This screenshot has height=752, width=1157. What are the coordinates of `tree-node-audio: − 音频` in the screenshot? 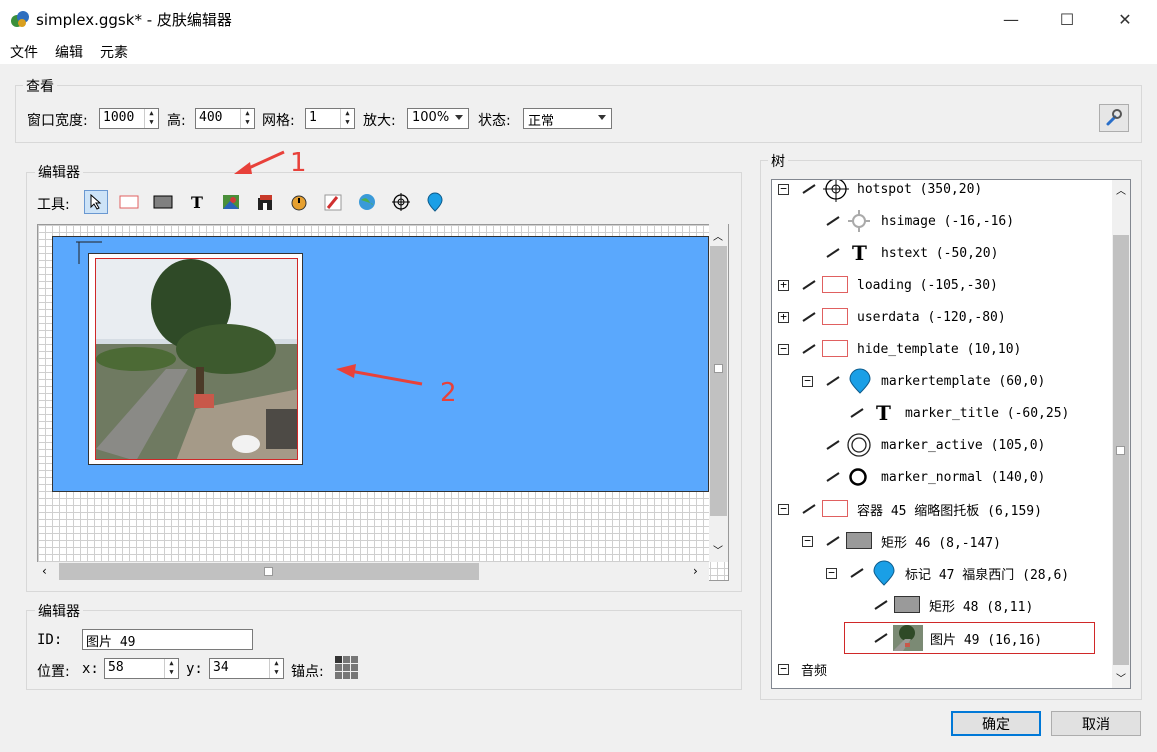 It's located at (942, 669).